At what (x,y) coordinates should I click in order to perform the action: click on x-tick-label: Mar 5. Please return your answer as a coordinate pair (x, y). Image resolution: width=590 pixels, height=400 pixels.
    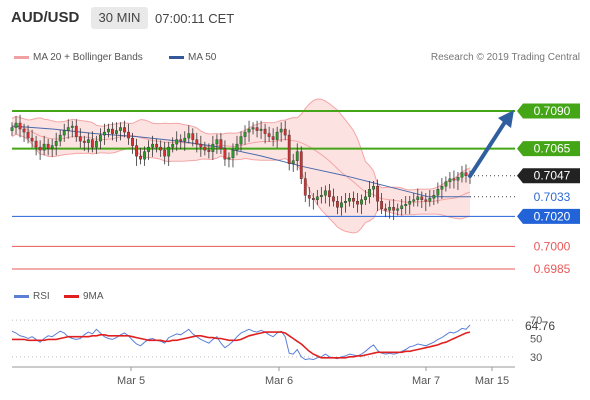
    Looking at the image, I should click on (131, 381).